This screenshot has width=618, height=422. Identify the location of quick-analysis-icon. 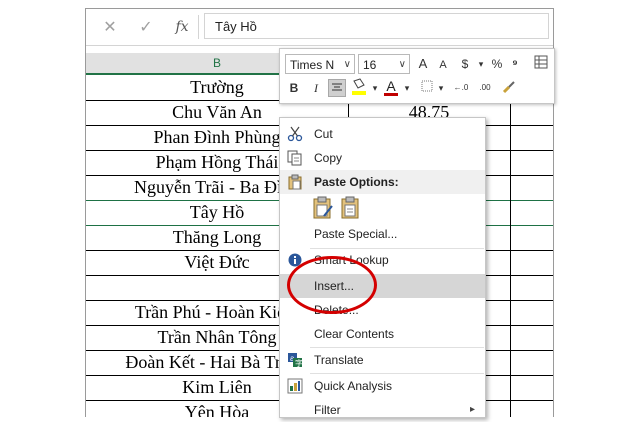
(295, 386).